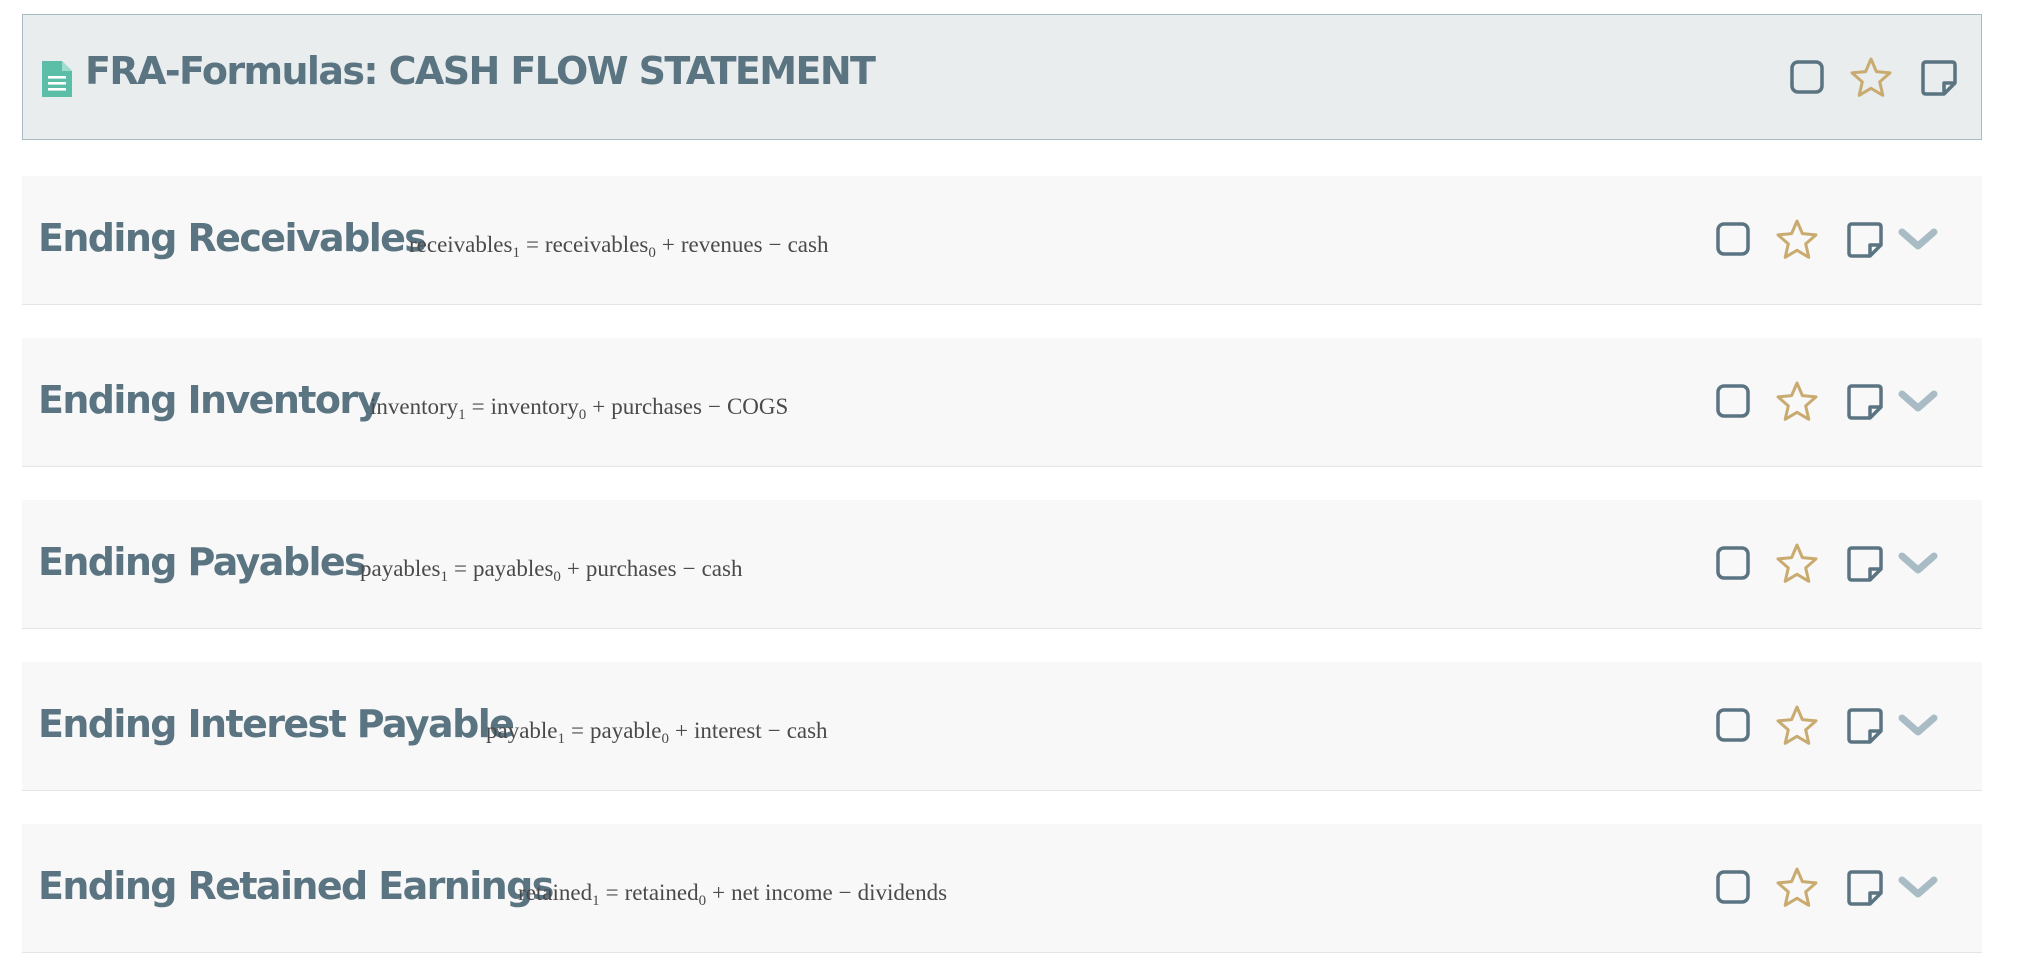  Describe the element at coordinates (276, 724) in the screenshot. I see `formula-title: Ending Interest Payable` at that location.